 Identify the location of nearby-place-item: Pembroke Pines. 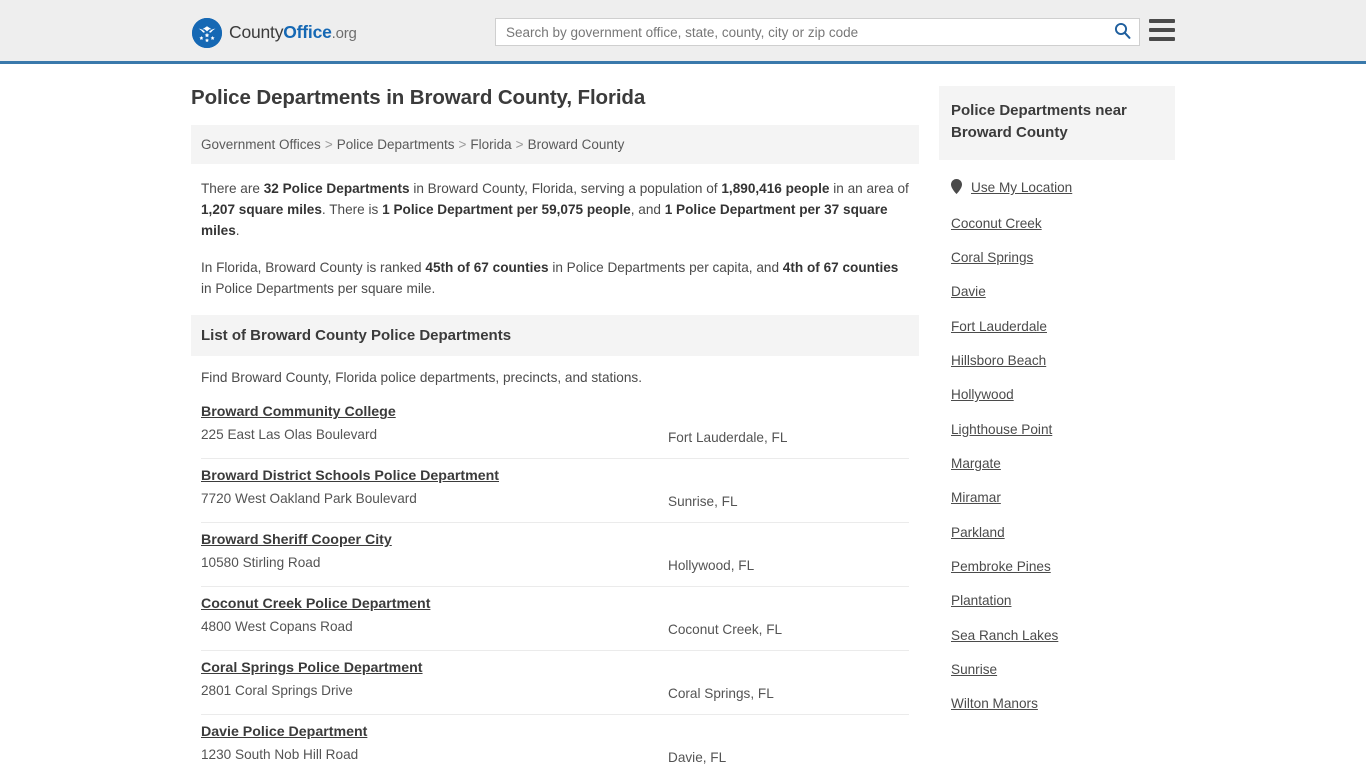
(1057, 567).